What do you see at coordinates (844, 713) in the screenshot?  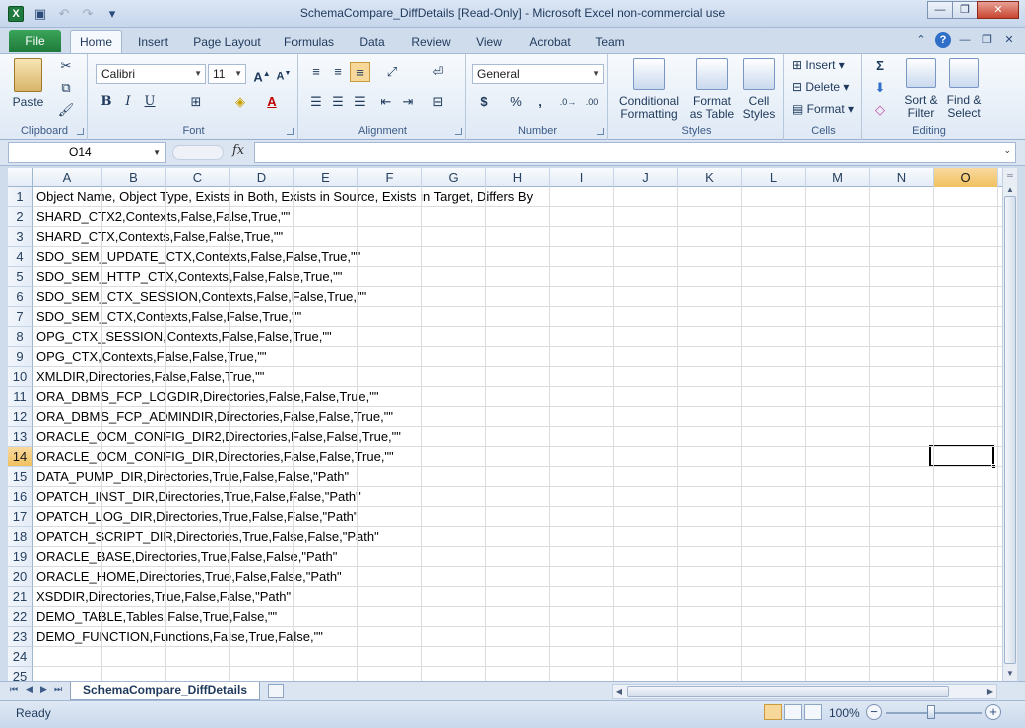 I see `zoom-level: 100%` at bounding box center [844, 713].